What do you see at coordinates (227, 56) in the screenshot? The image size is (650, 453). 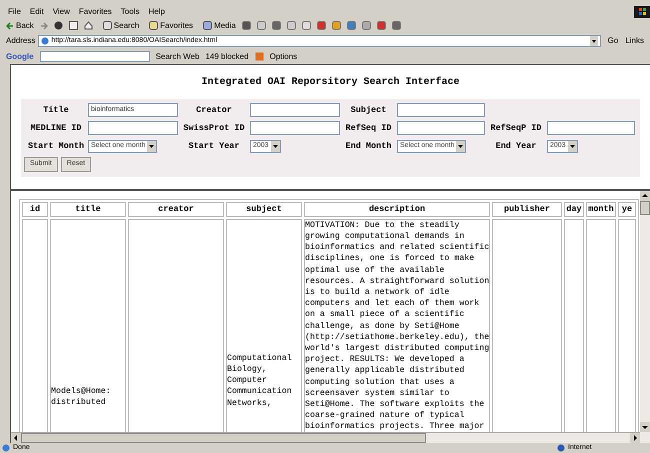 I see `popup-blocked-button: 149 blocked` at bounding box center [227, 56].